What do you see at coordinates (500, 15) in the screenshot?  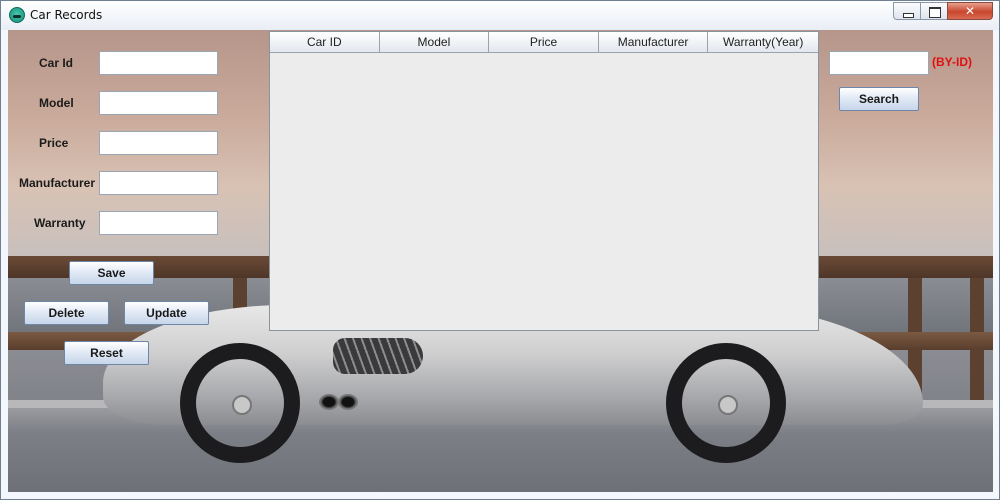 I see `title-bar: Car Records` at bounding box center [500, 15].